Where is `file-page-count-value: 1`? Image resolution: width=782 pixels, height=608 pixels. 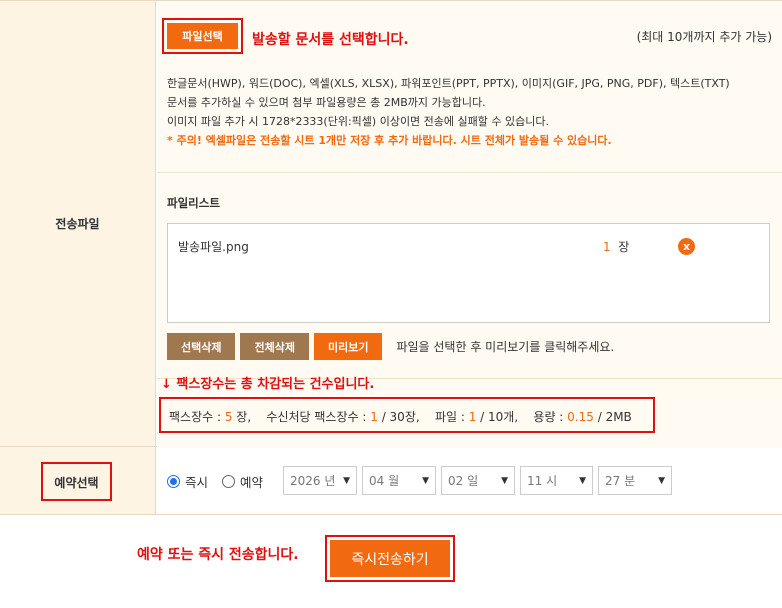 file-page-count-value: 1 is located at coordinates (607, 247).